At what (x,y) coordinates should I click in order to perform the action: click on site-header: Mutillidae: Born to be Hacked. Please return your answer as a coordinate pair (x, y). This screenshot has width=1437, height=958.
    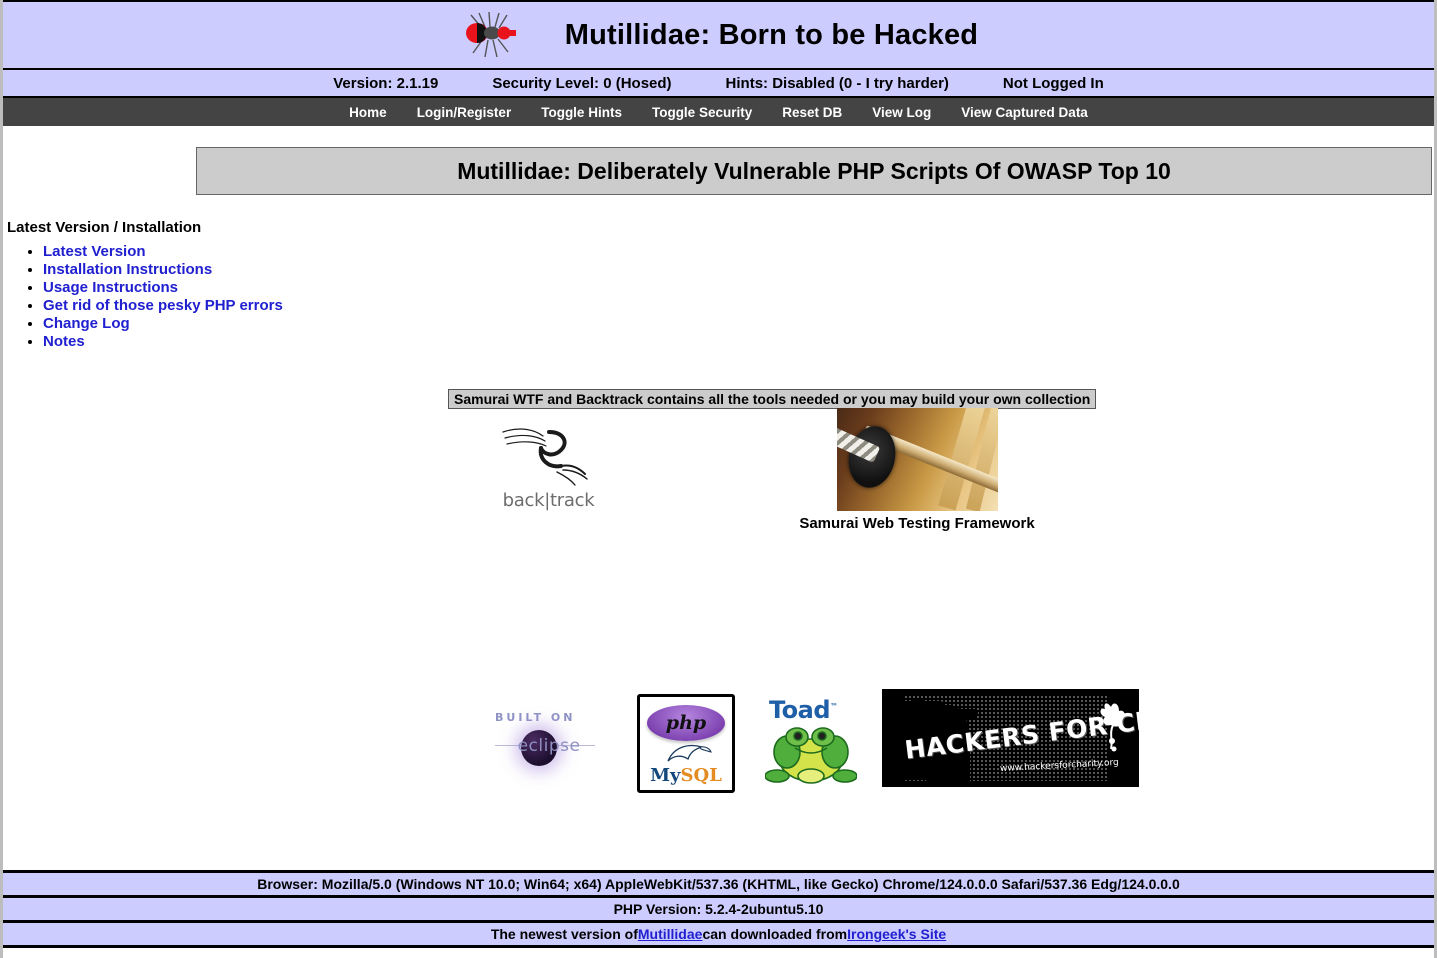
    Looking at the image, I should click on (718, 35).